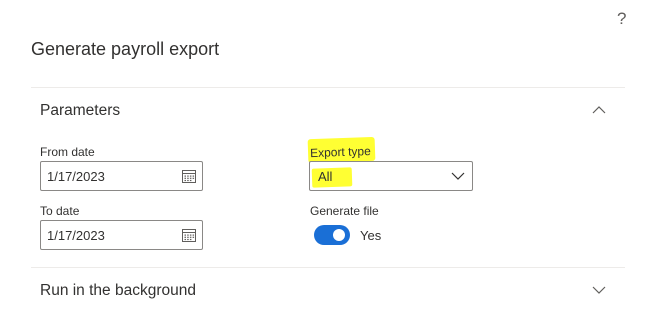  What do you see at coordinates (121, 235) in the screenshot?
I see `to-date-input: 1/17/2023` at bounding box center [121, 235].